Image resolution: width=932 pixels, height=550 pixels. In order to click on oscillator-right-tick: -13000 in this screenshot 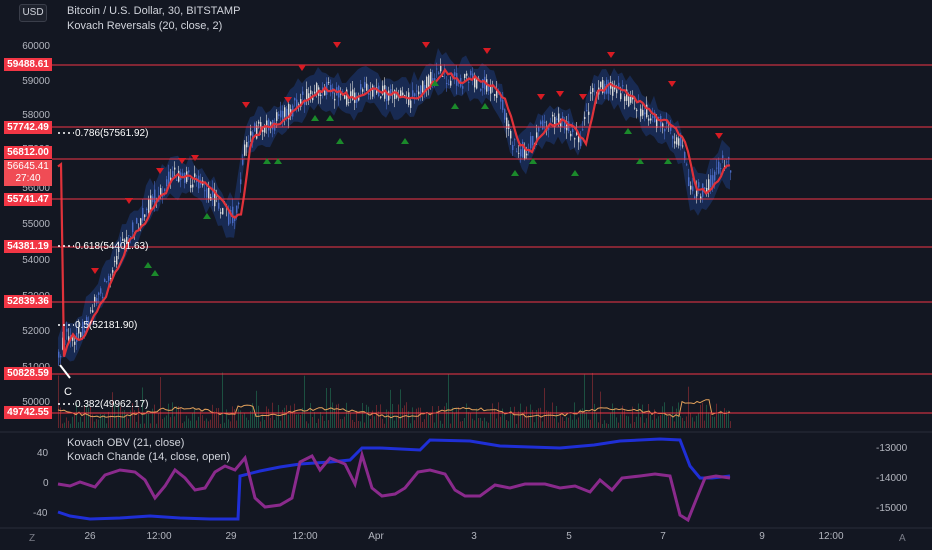, I will do `click(892, 448)`.